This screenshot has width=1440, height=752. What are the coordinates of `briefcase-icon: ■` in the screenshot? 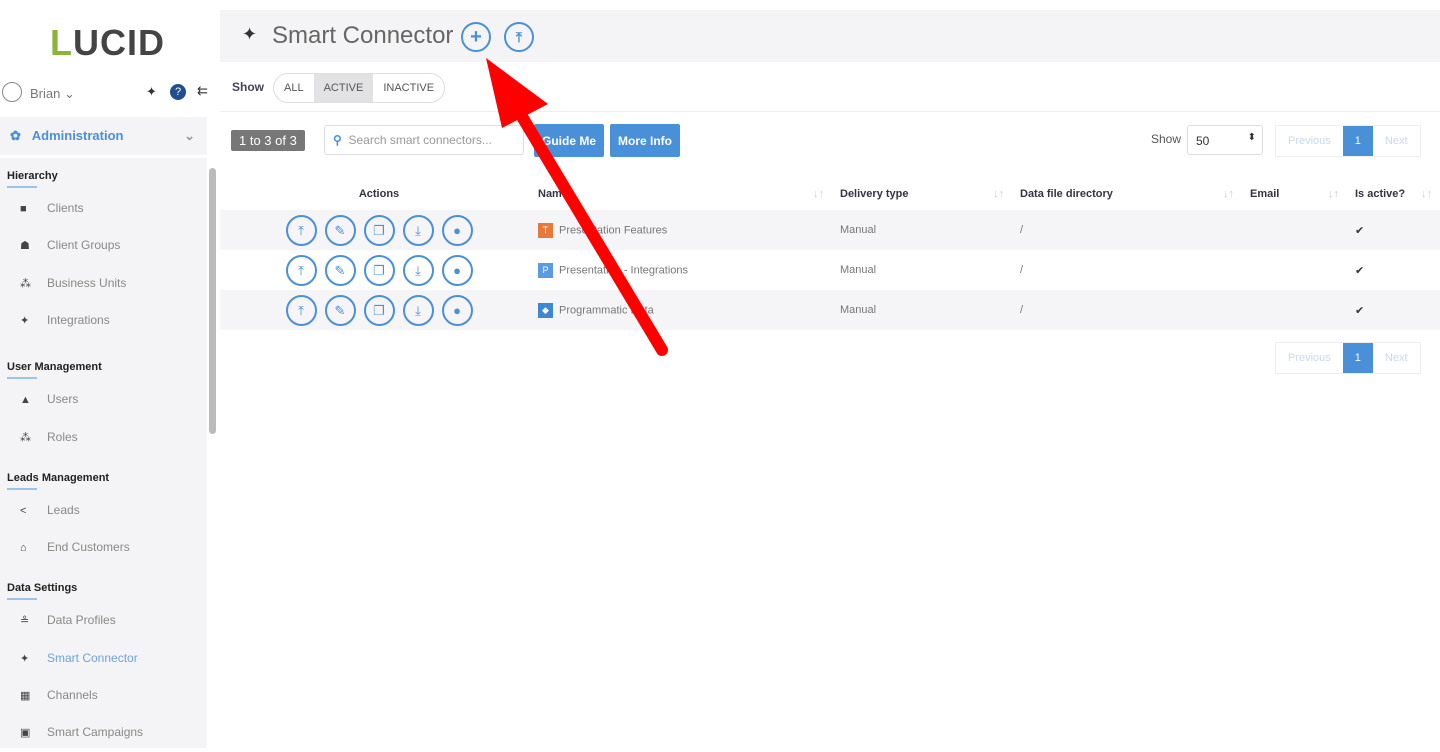 It's located at (23, 209).